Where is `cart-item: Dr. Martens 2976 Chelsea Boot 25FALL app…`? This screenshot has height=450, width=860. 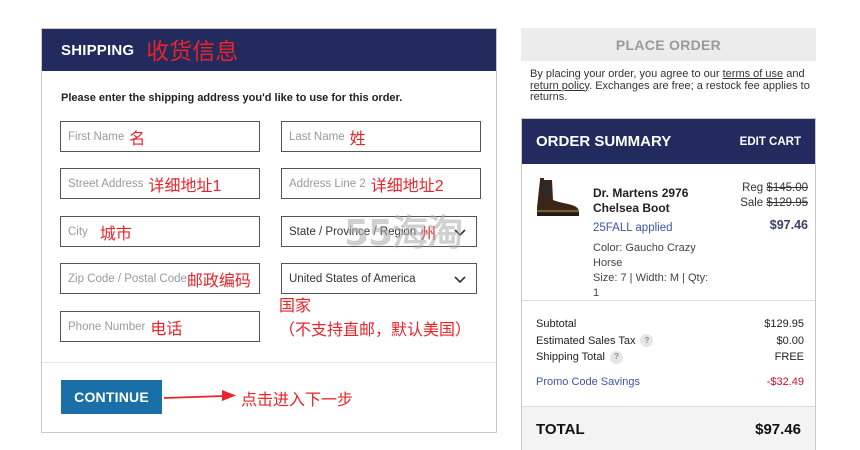 cart-item: Dr. Martens 2976 Chelsea Boot 25FALL app… is located at coordinates (668, 232).